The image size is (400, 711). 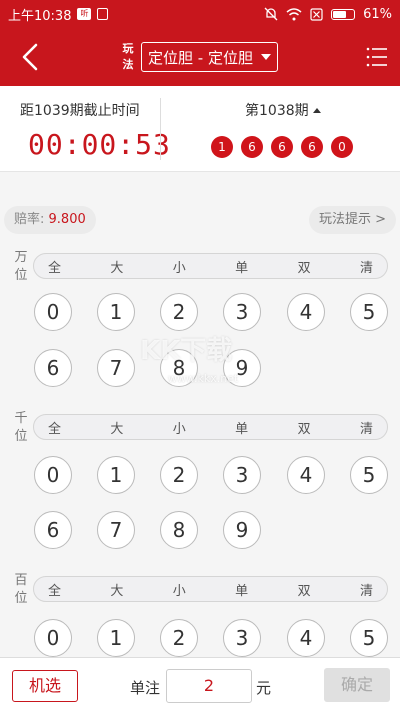 I want to click on info-divider, so click(x=160, y=129).